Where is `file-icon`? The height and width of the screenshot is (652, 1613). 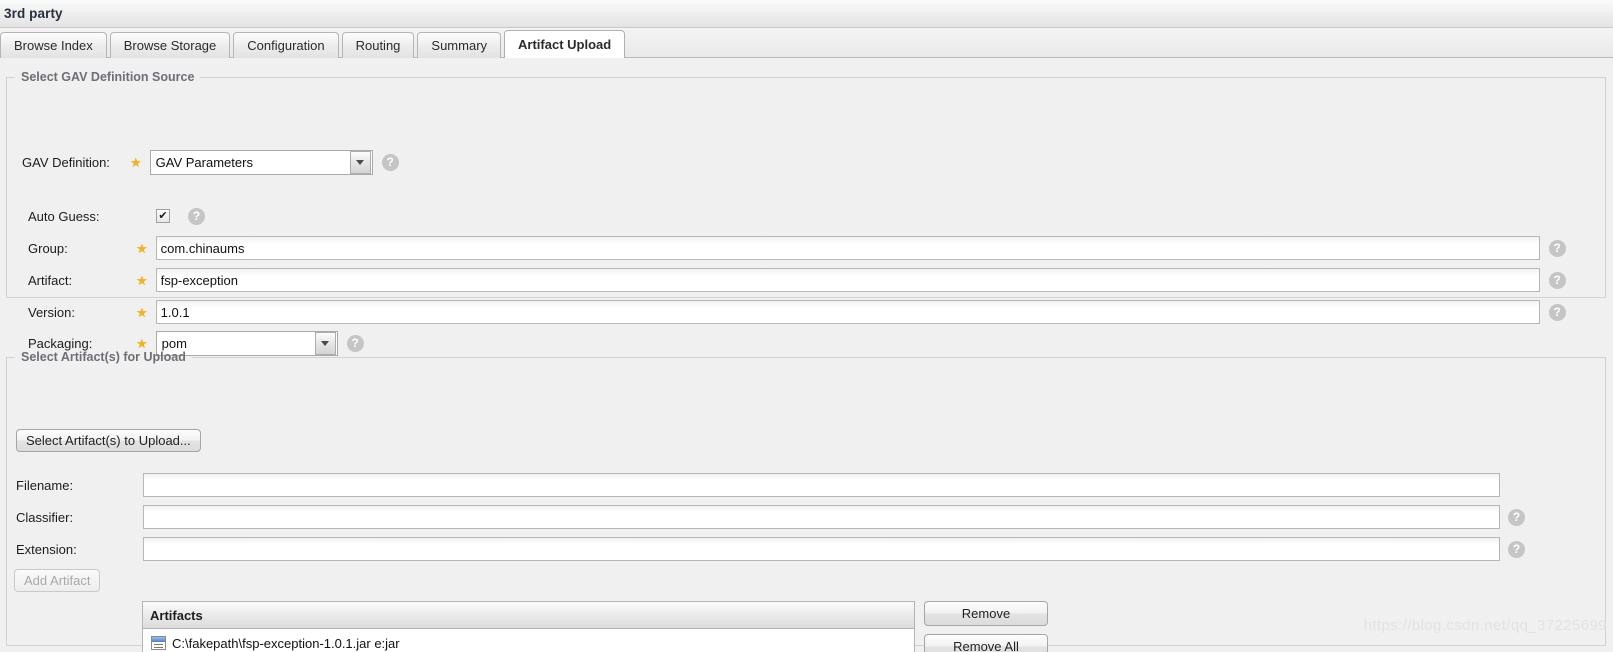
file-icon is located at coordinates (158, 643).